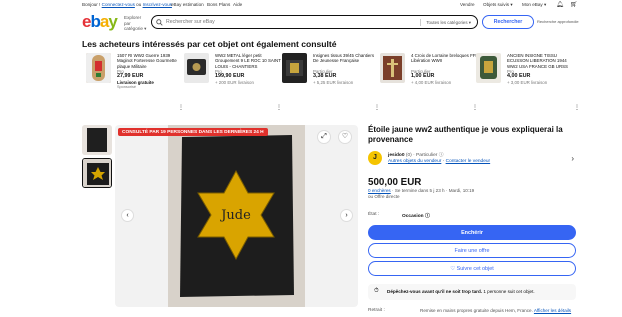  Describe the element at coordinates (375, 158) in the screenshot. I see `seller-avatar: J` at that location.